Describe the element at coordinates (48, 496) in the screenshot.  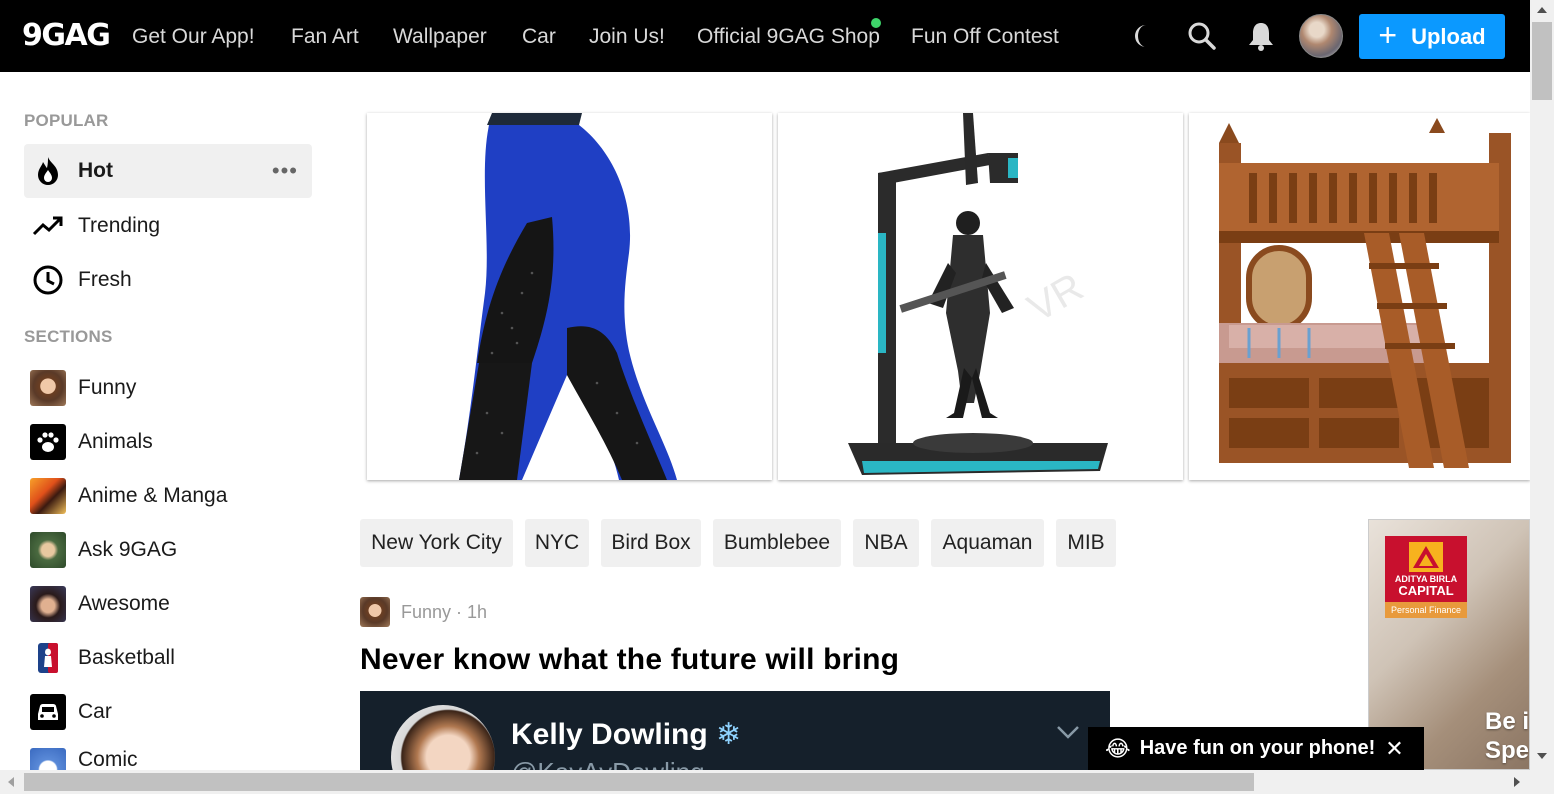
I see `anime-section-icon` at that location.